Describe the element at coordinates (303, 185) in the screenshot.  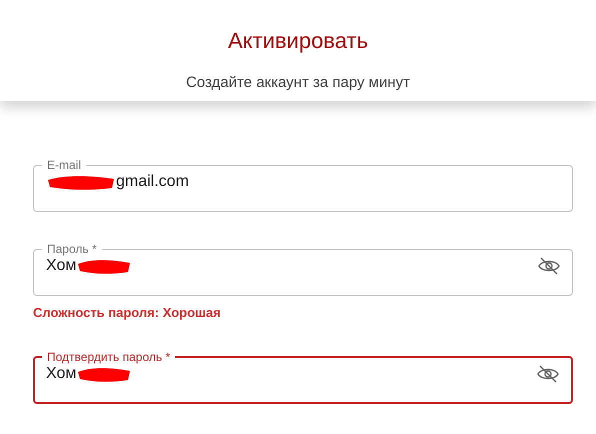
I see `email-field: E-mail gmail.com` at that location.